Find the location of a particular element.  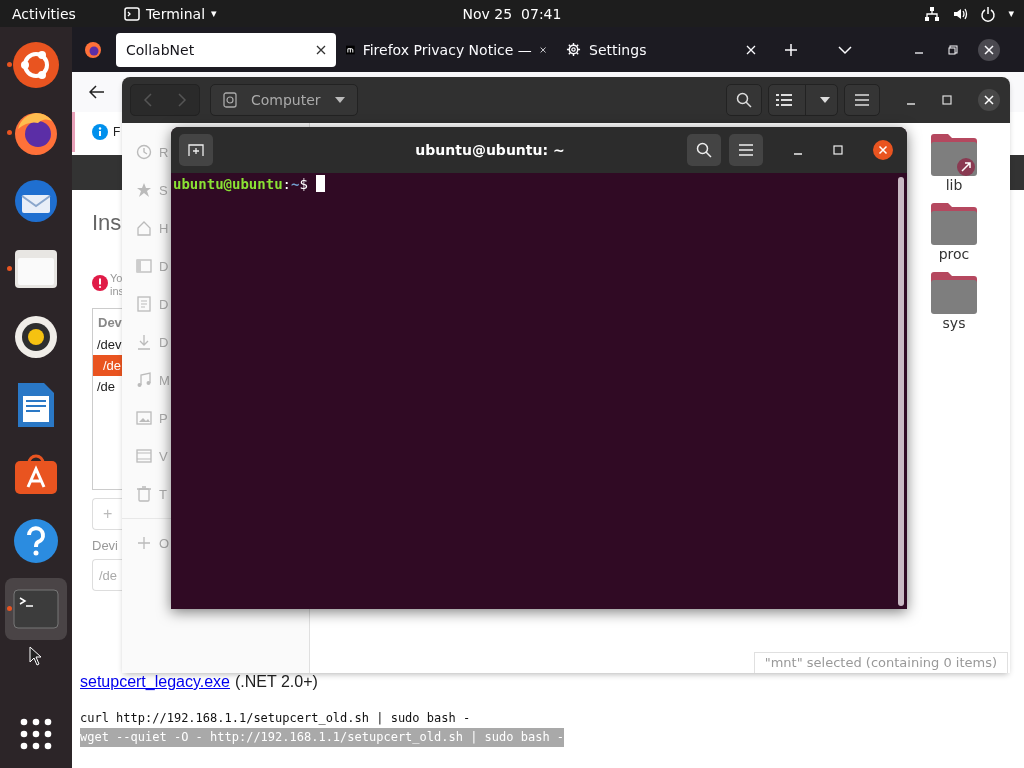

error-icon is located at coordinates (100, 283).